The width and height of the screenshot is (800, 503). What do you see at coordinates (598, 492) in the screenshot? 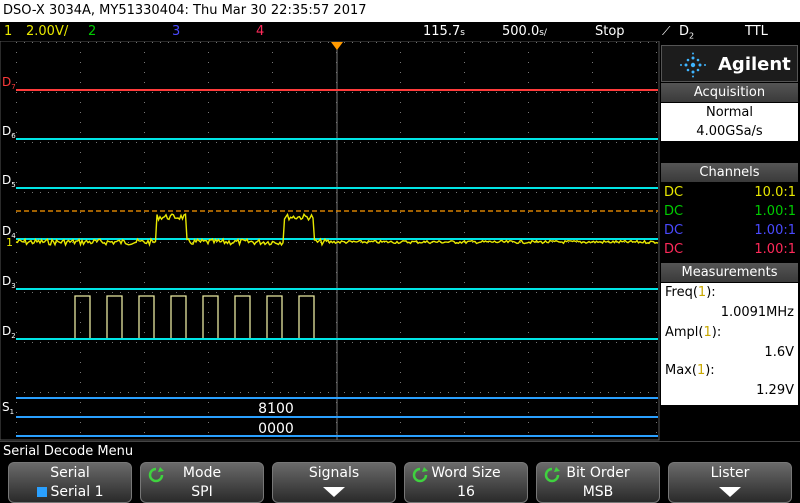
I see `bit-order-softkey-value: MSB` at bounding box center [598, 492].